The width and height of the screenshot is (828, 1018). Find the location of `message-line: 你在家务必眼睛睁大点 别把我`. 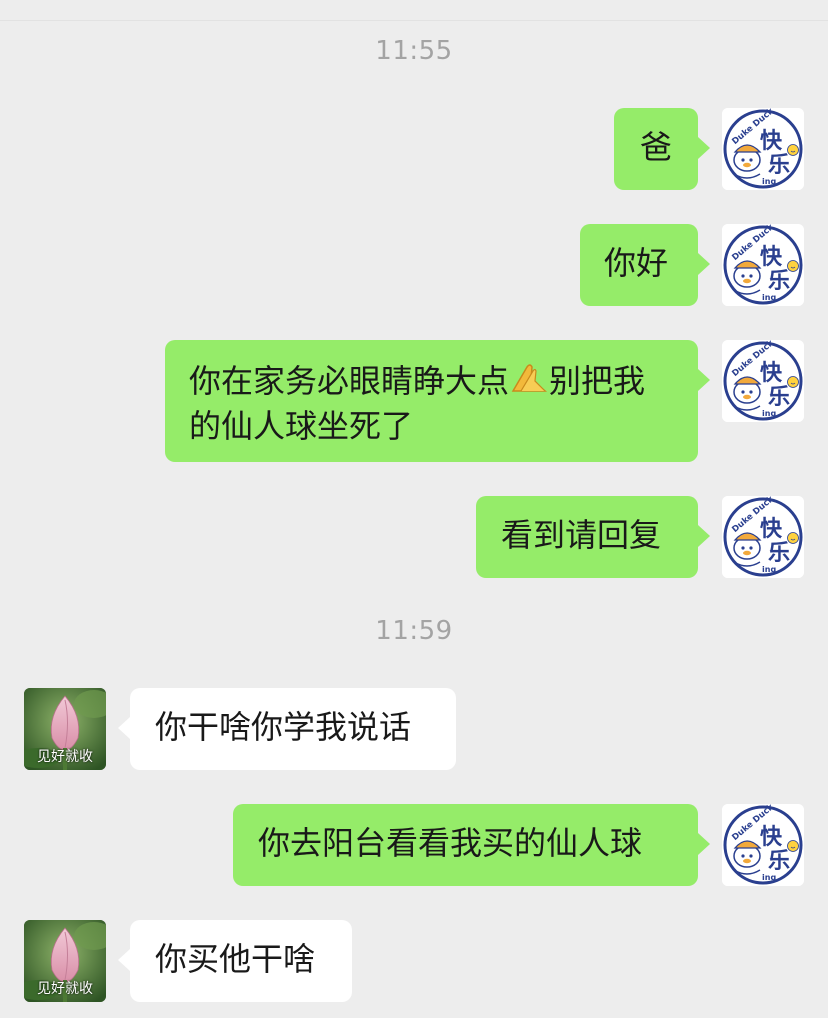

message-line: 你在家务必眼睛睁大点 别把我 is located at coordinates (443, 382).